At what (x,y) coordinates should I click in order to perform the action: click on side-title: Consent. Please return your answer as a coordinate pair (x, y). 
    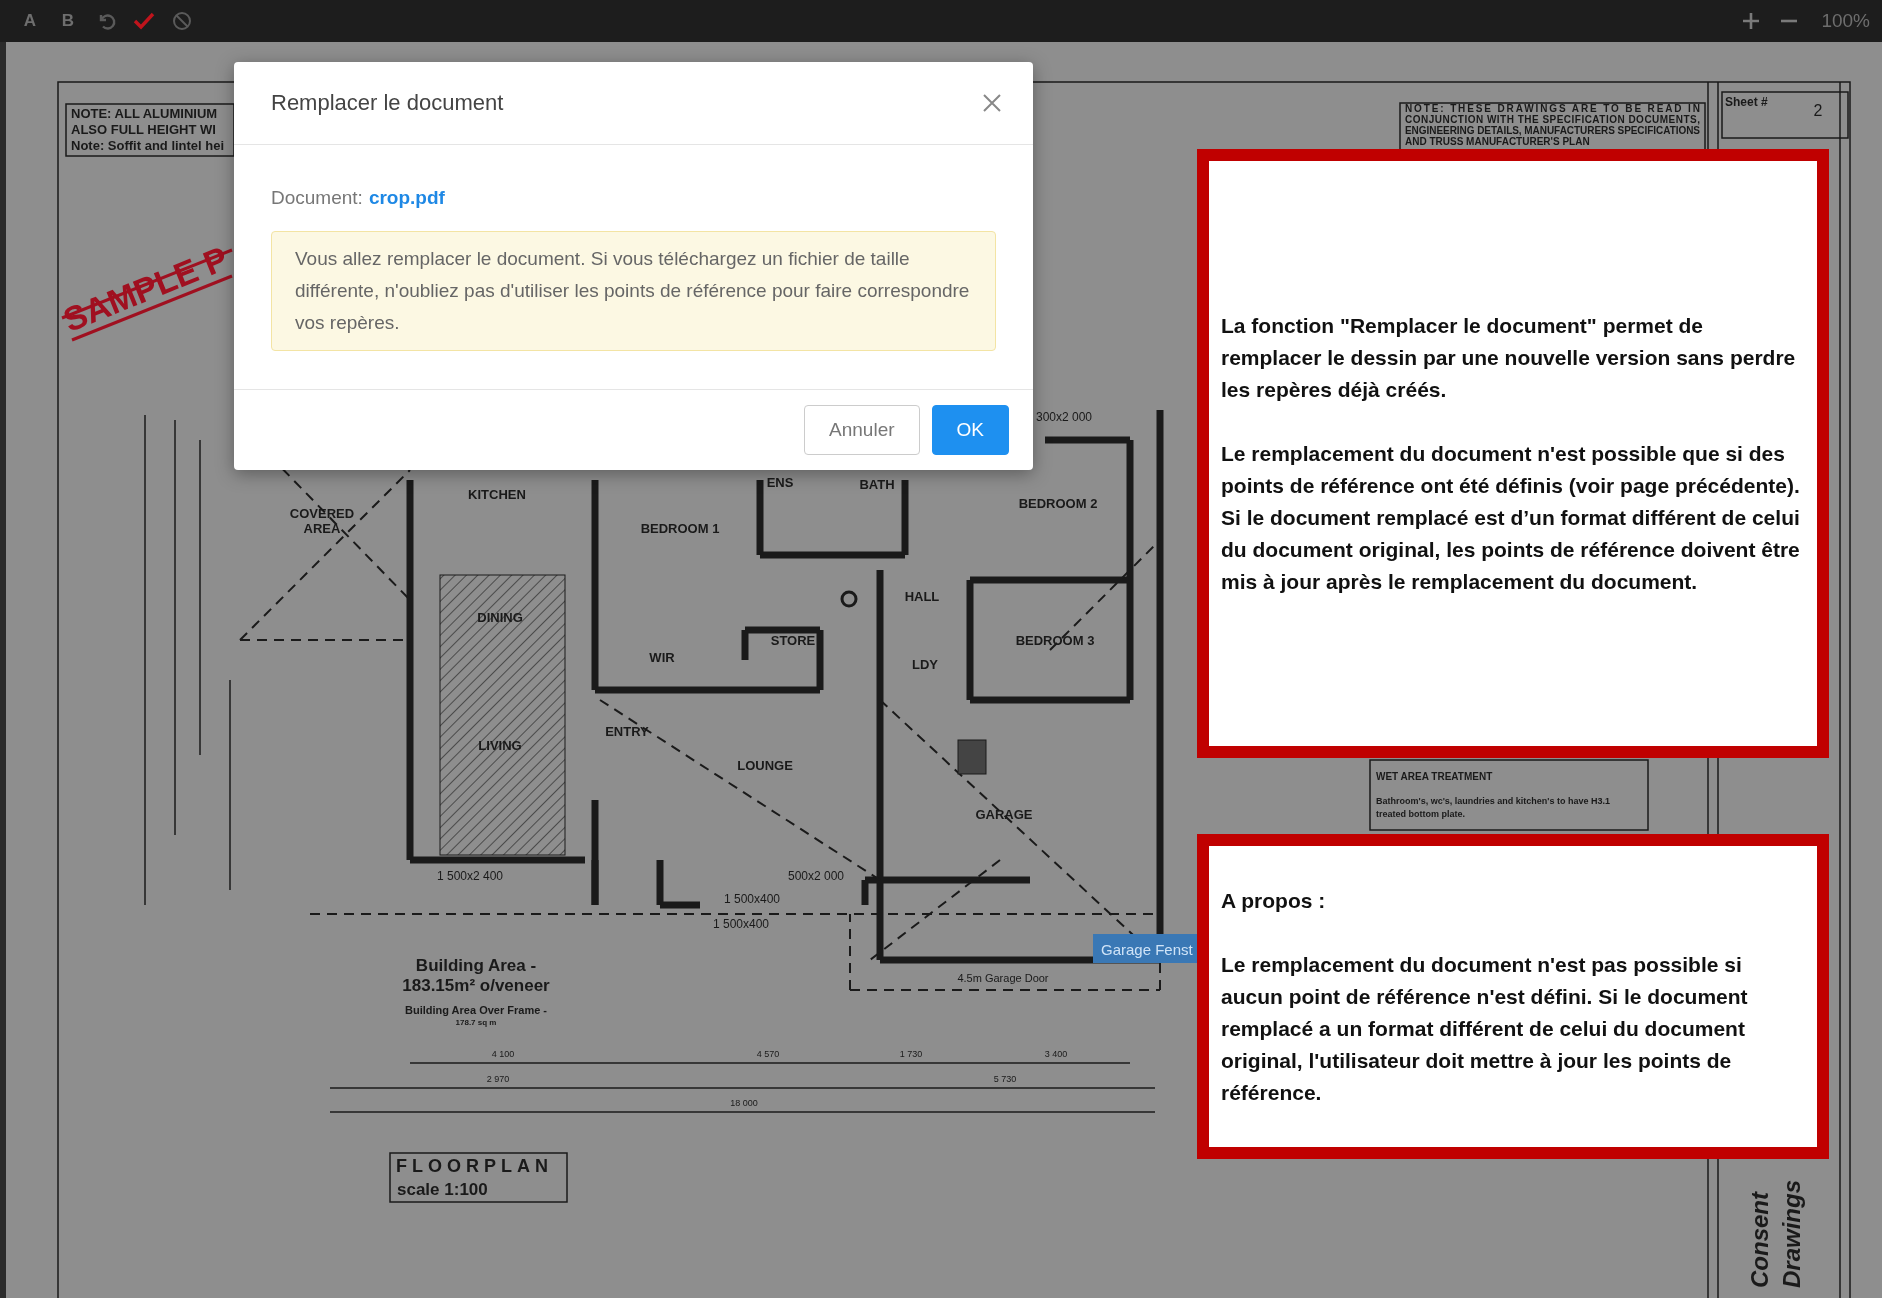
    Looking at the image, I should click on (1759, 1240).